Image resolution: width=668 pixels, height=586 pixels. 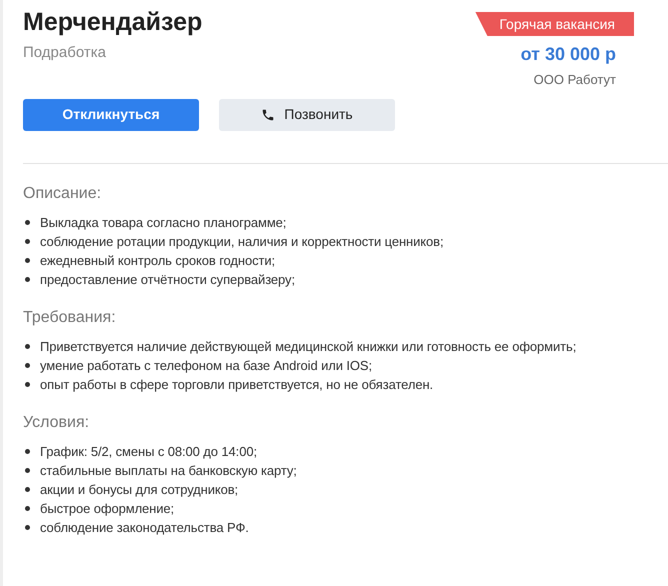 I want to click on list-item-text: Приветствуется наличие действующей медицинской книжки или готовность ее оформить;, so click(x=308, y=347).